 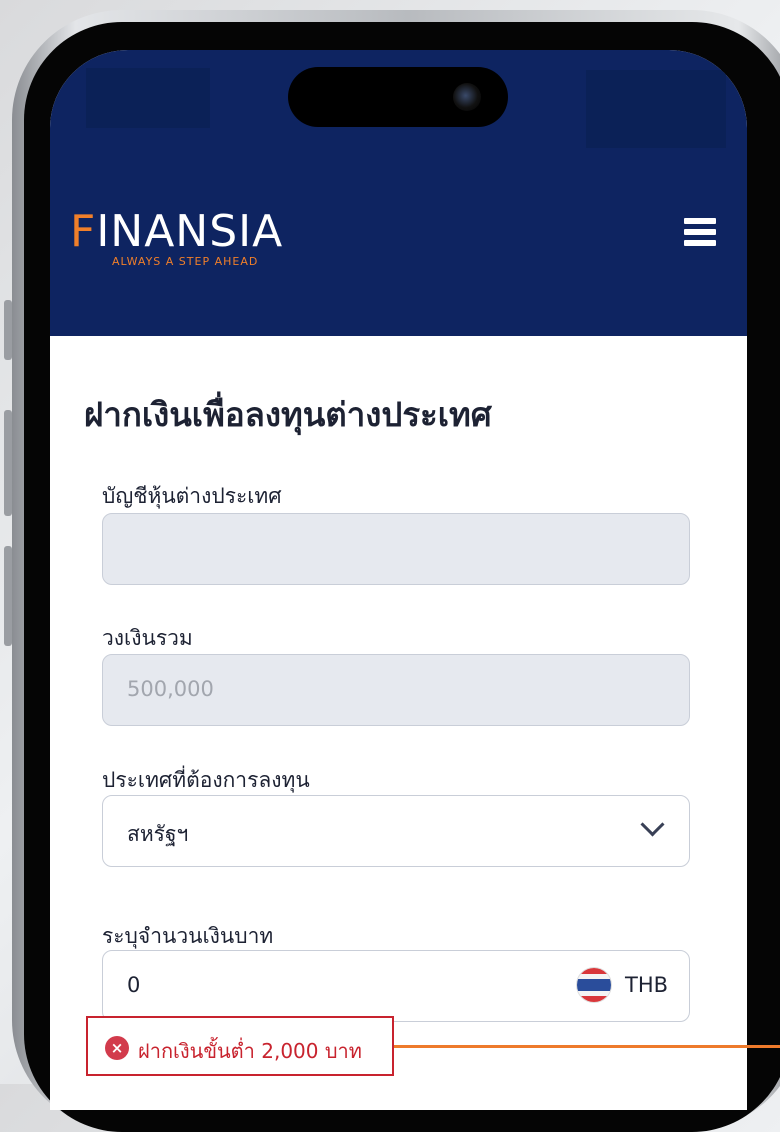 What do you see at coordinates (700, 232) in the screenshot?
I see `hamburger-menu-icon` at bounding box center [700, 232].